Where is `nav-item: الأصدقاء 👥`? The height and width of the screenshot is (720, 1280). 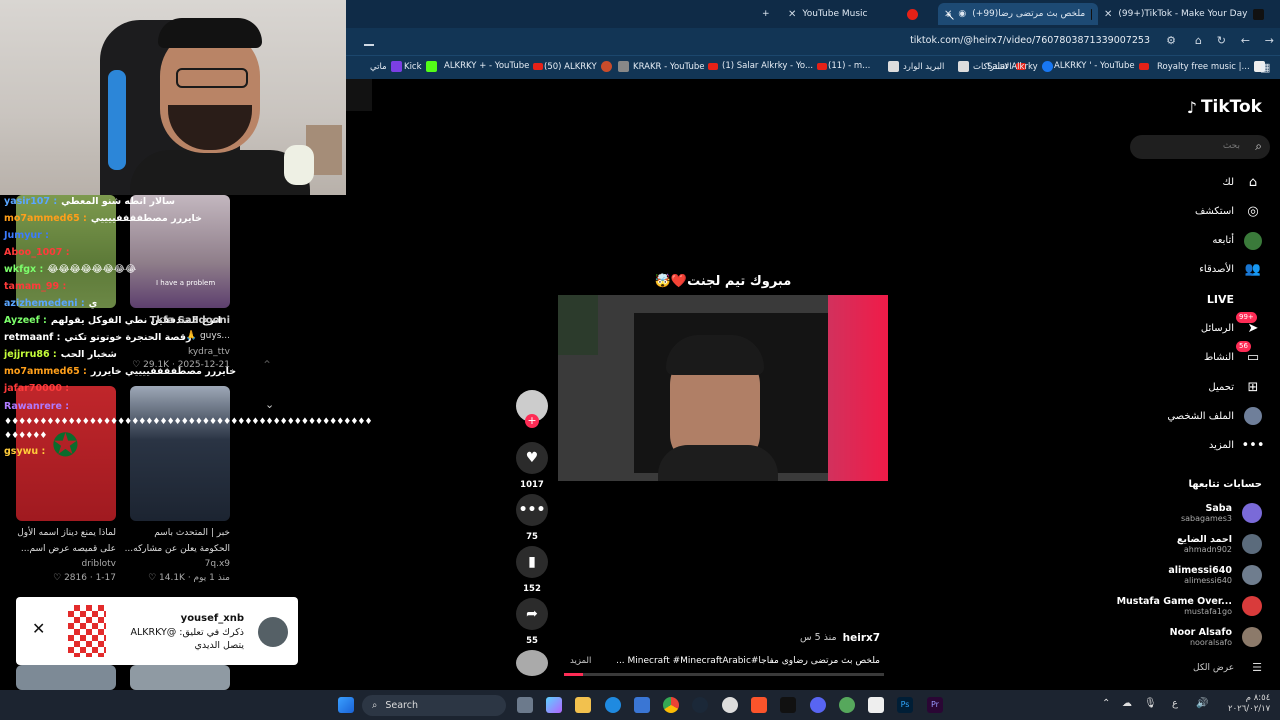
nav-item: الأصدقاء 👥 is located at coordinates (1230, 270).